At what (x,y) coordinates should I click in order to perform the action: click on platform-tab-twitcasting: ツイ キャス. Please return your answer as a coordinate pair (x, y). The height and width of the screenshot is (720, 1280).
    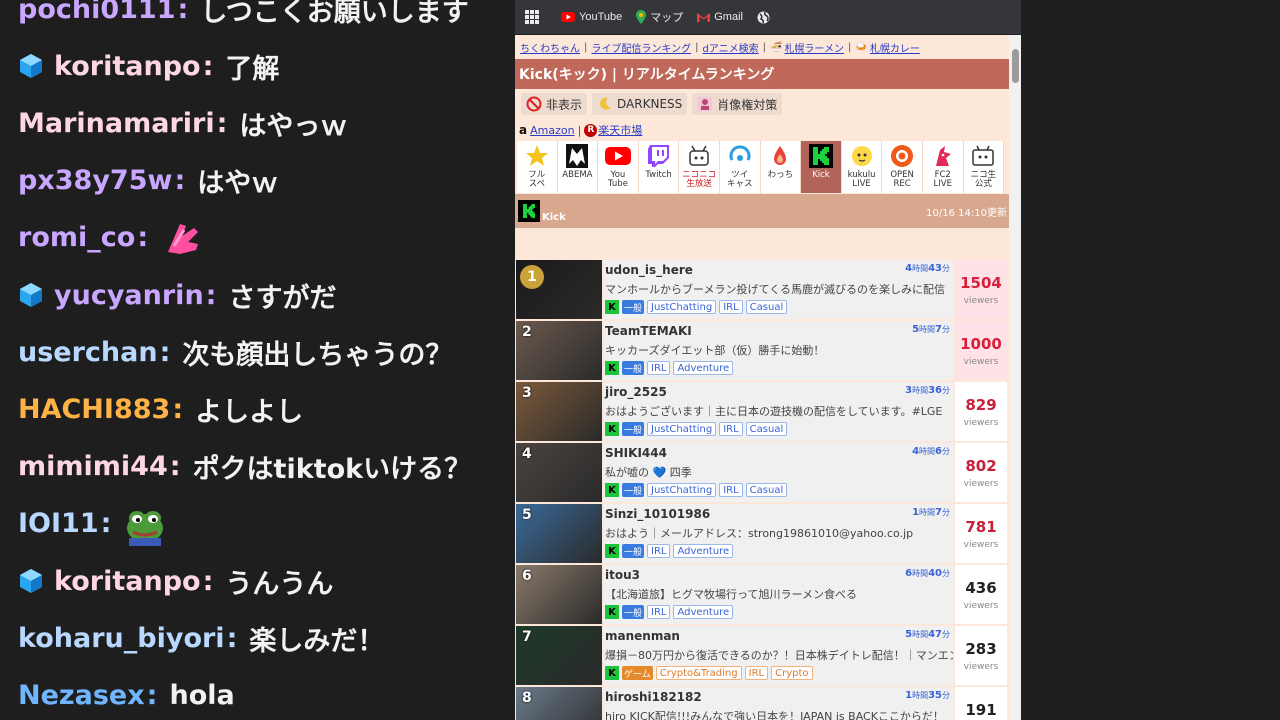
    Looking at the image, I should click on (740, 167).